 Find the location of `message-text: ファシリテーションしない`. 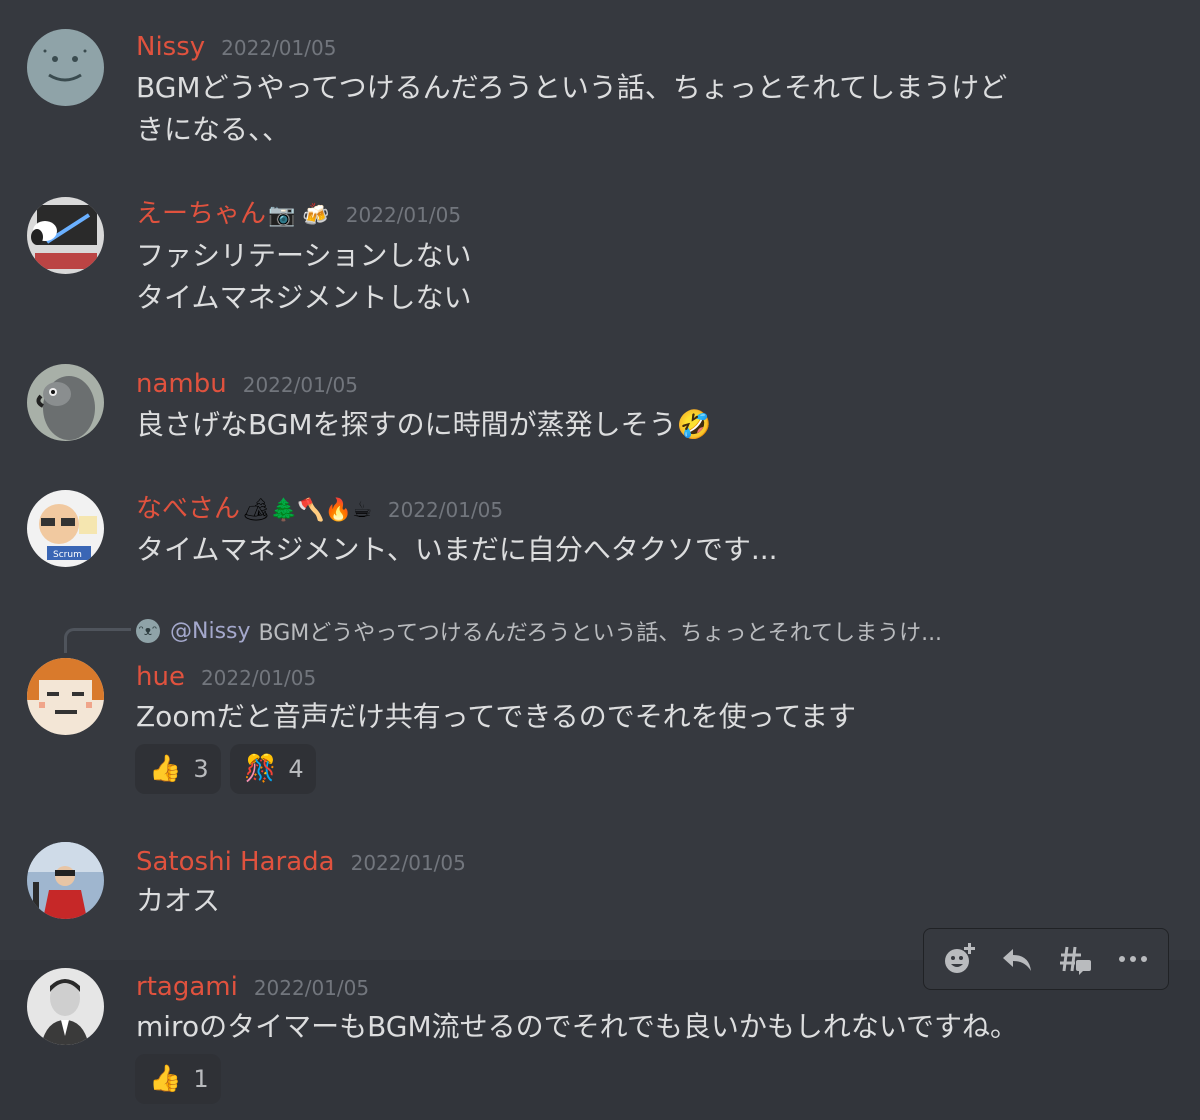

message-text: ファシリテーションしない is located at coordinates (304, 255).